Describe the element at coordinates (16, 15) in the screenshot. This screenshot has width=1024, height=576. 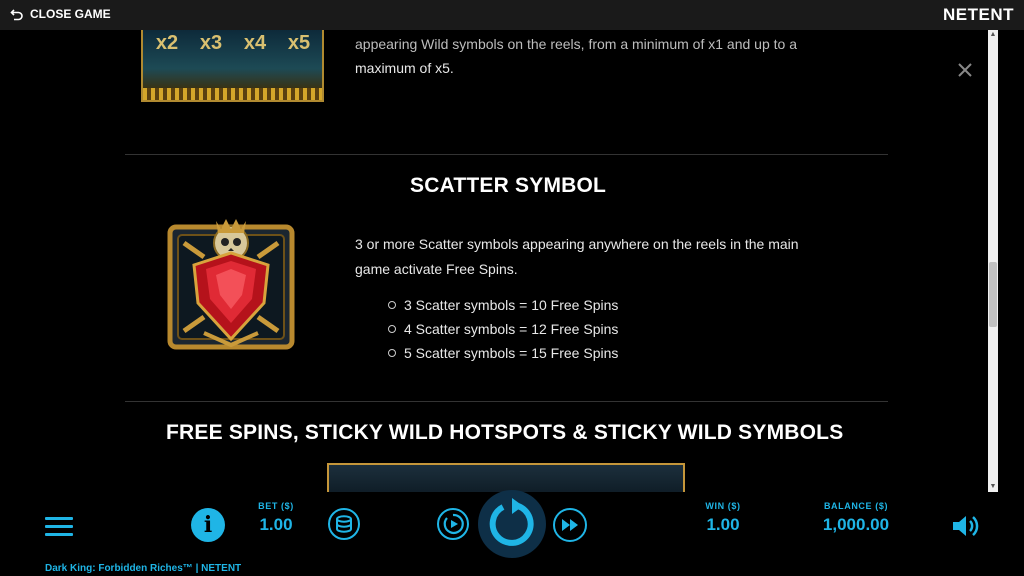
I see `back-arrow-icon` at that location.